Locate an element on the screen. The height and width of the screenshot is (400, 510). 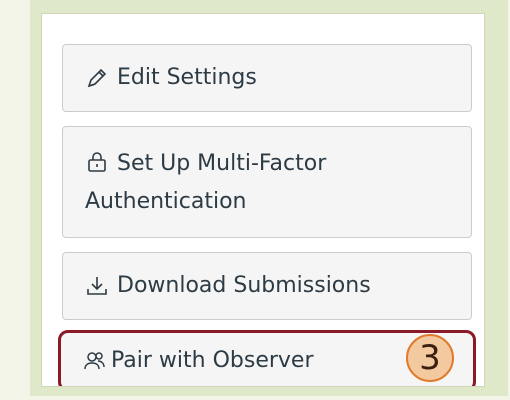
pencil-icon is located at coordinates (97, 78).